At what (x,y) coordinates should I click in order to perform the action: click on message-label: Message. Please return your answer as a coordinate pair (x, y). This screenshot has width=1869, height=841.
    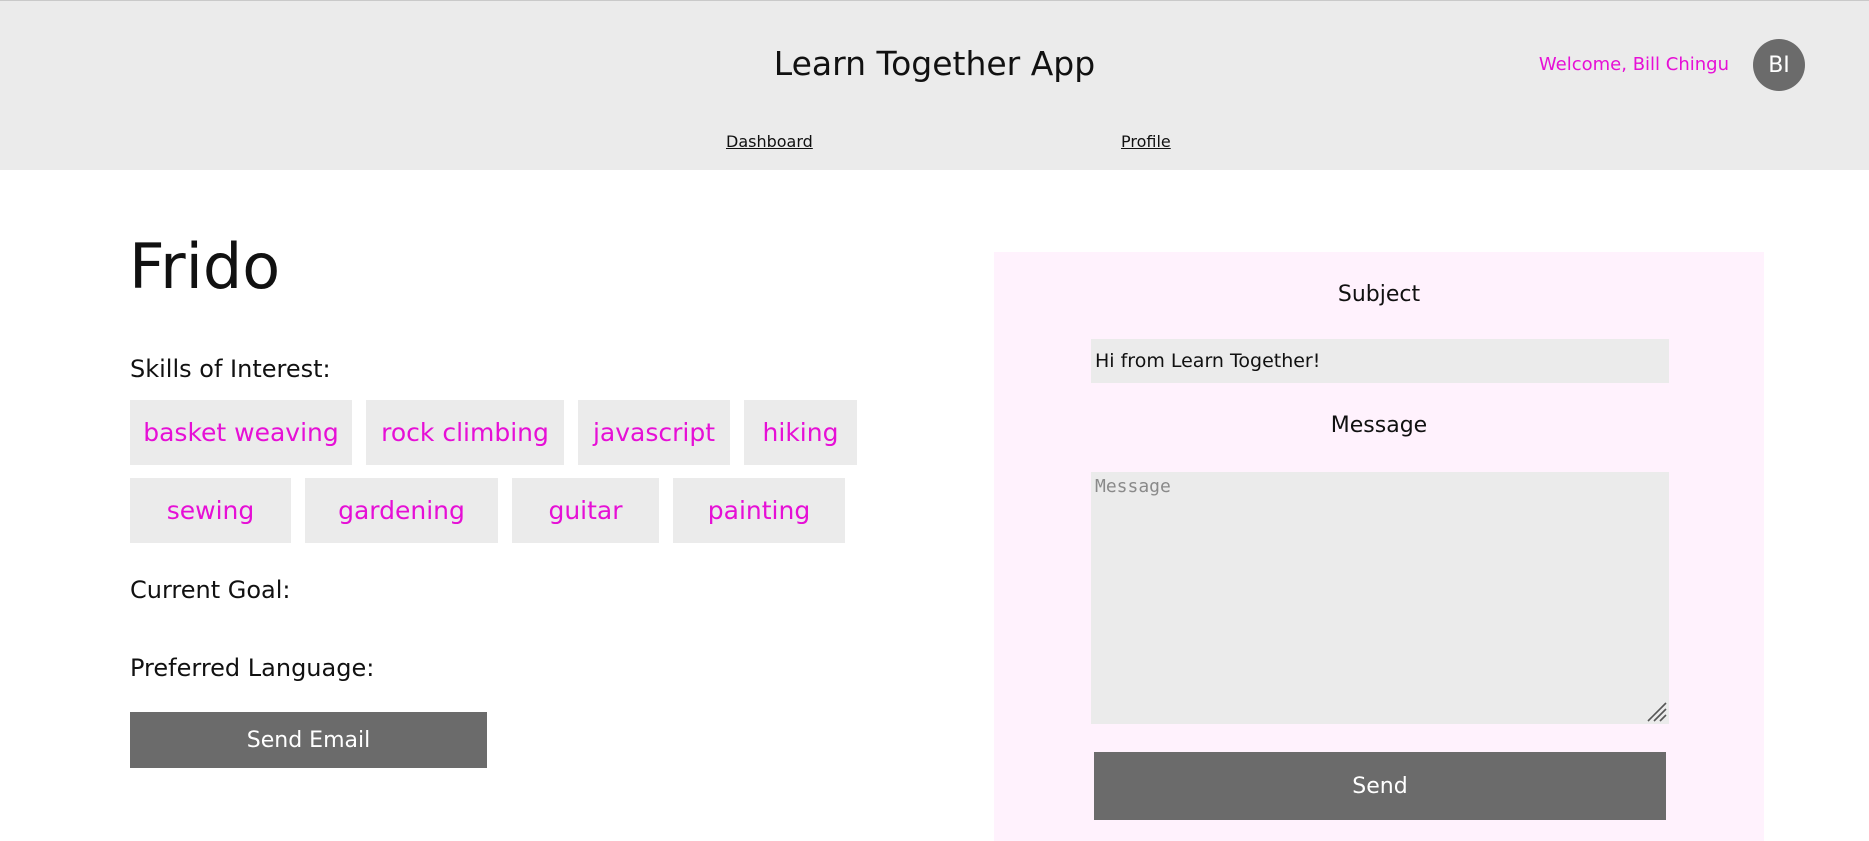
    Looking at the image, I should click on (1379, 425).